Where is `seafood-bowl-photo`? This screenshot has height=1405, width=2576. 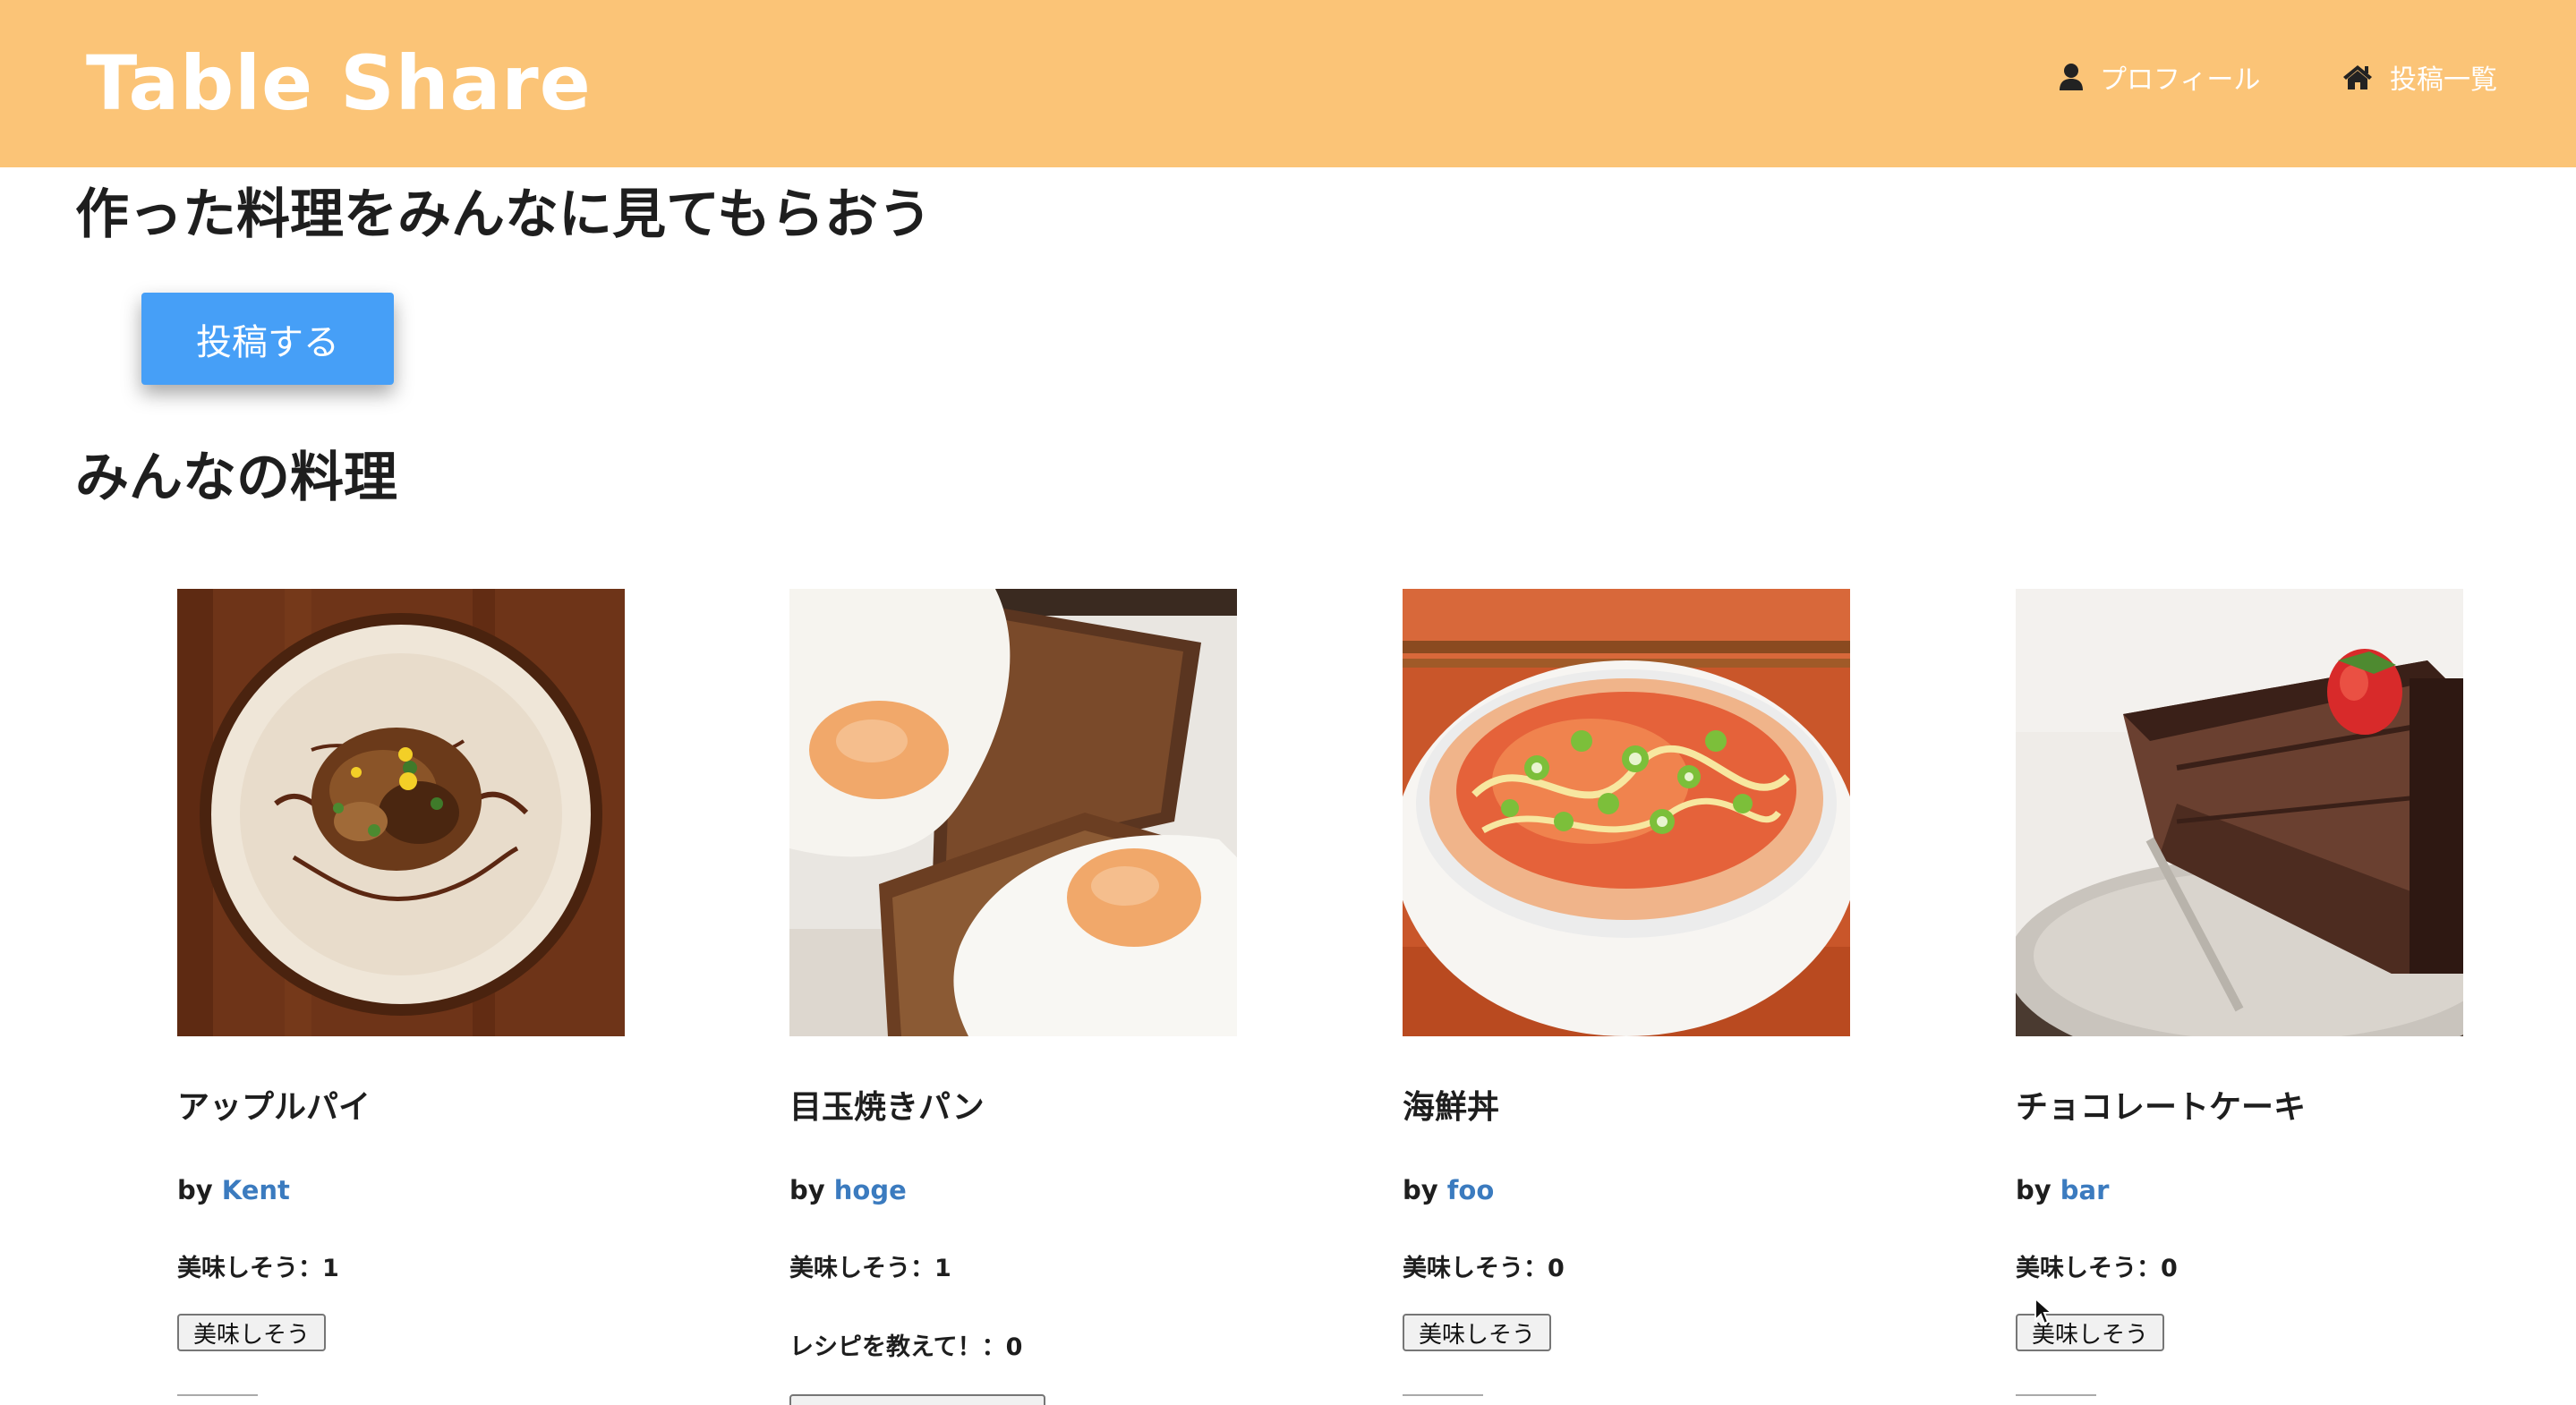 seafood-bowl-photo is located at coordinates (1626, 812).